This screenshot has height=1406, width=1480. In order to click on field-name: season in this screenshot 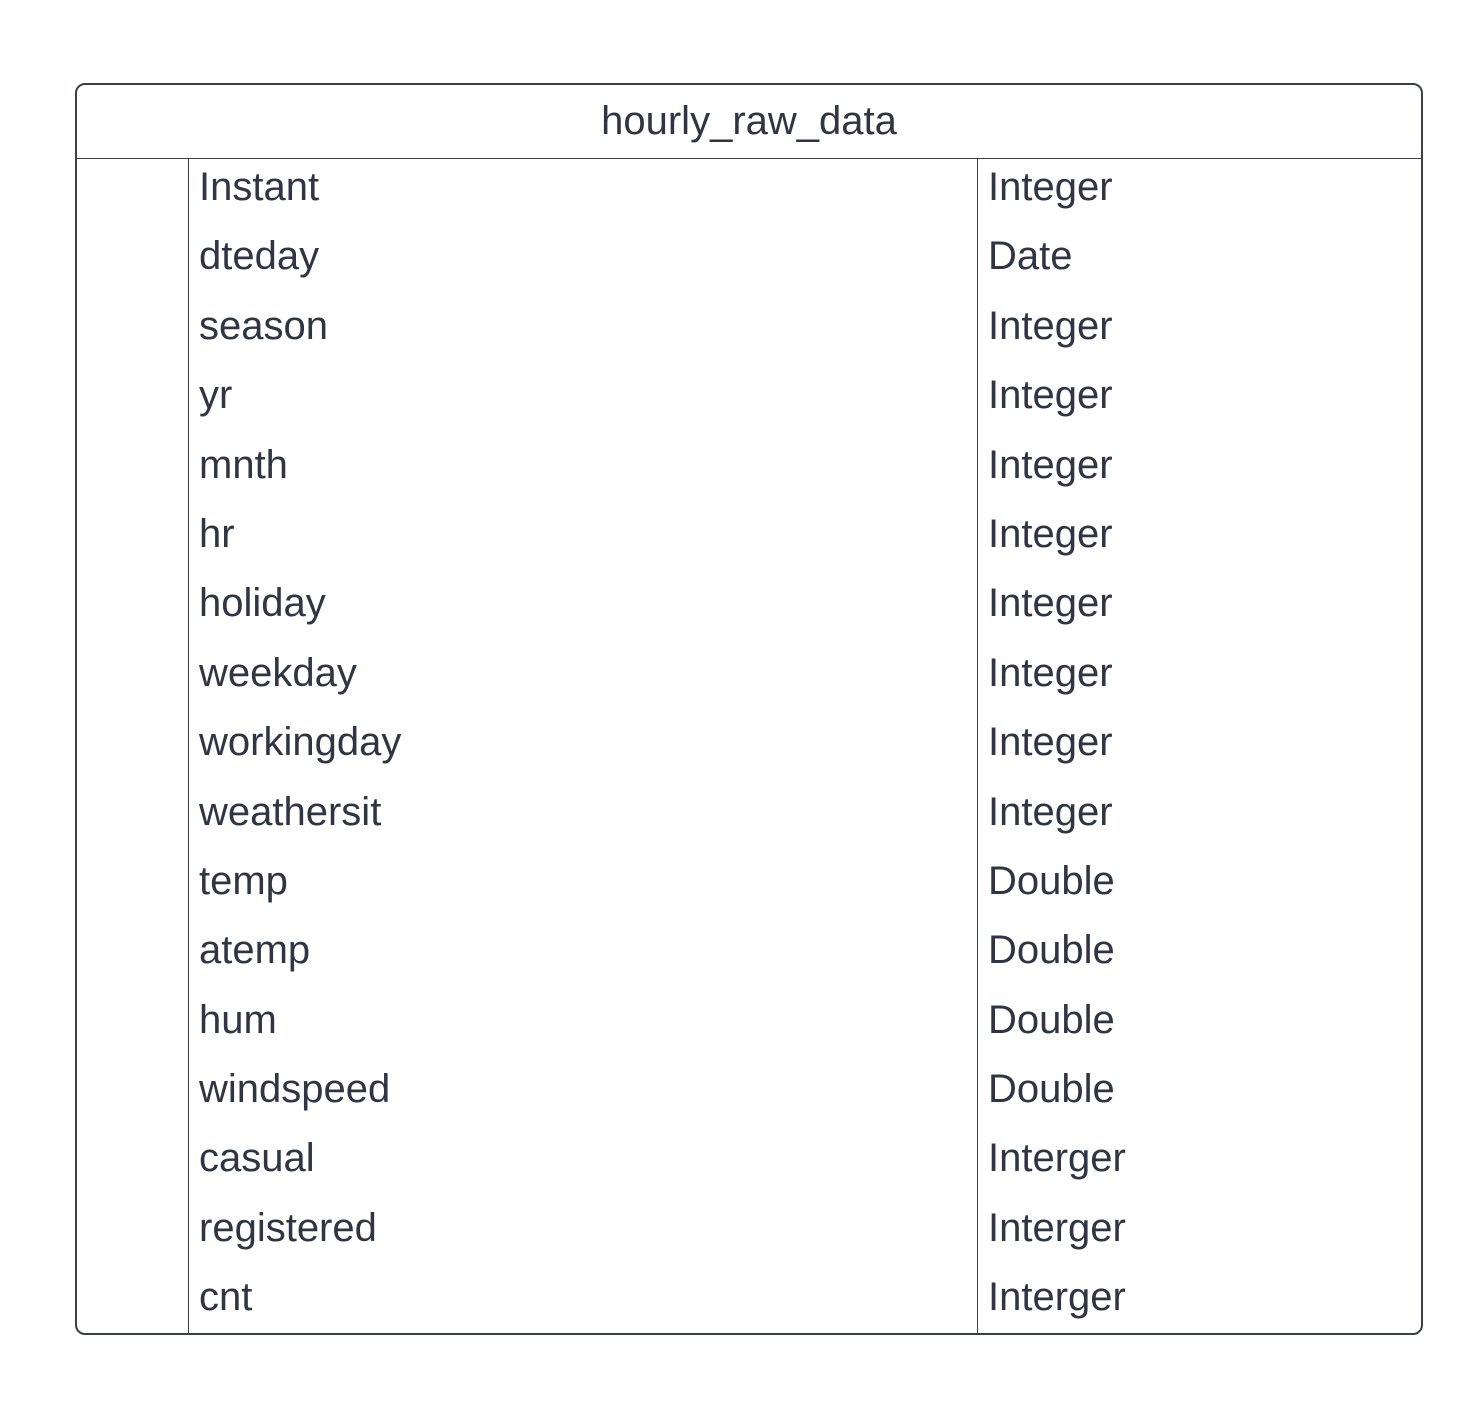, I will do `click(263, 325)`.